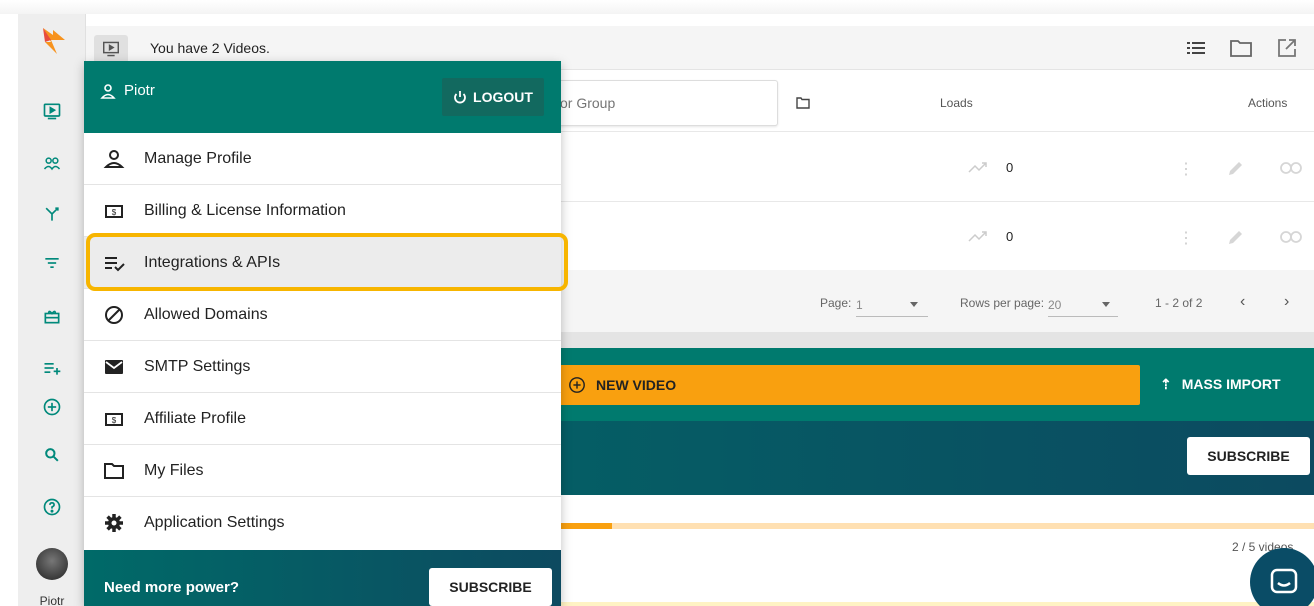 Image resolution: width=1314 pixels, height=606 pixels. What do you see at coordinates (1231, 384) in the screenshot?
I see `mass-import-label: MASS IMPORT` at bounding box center [1231, 384].